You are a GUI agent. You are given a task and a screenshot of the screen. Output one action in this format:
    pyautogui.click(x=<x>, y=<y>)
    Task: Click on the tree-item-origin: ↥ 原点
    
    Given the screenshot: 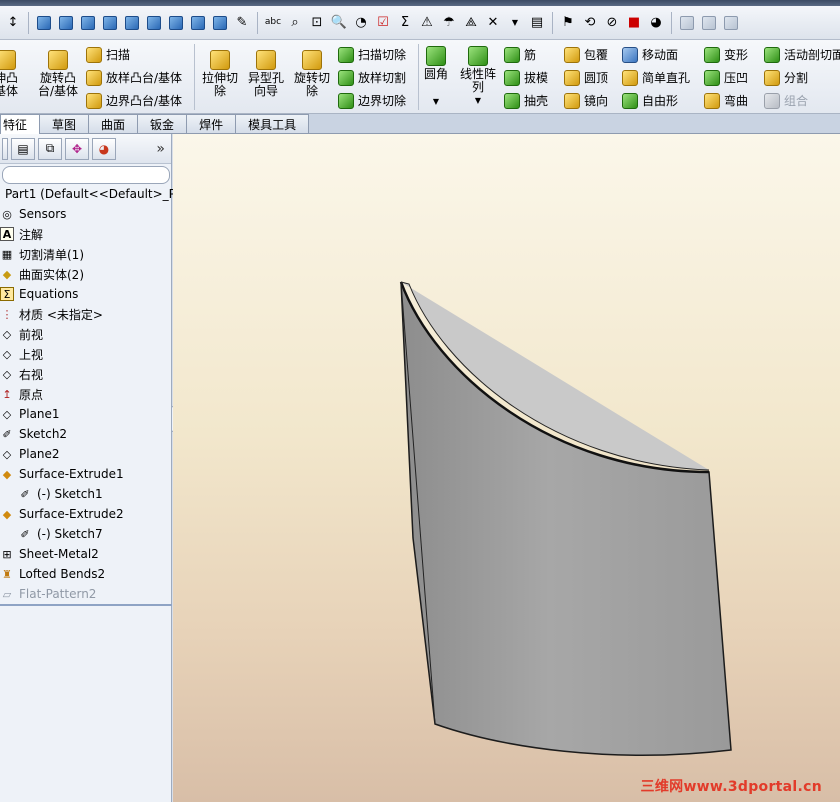 What is the action you would take?
    pyautogui.click(x=86, y=394)
    